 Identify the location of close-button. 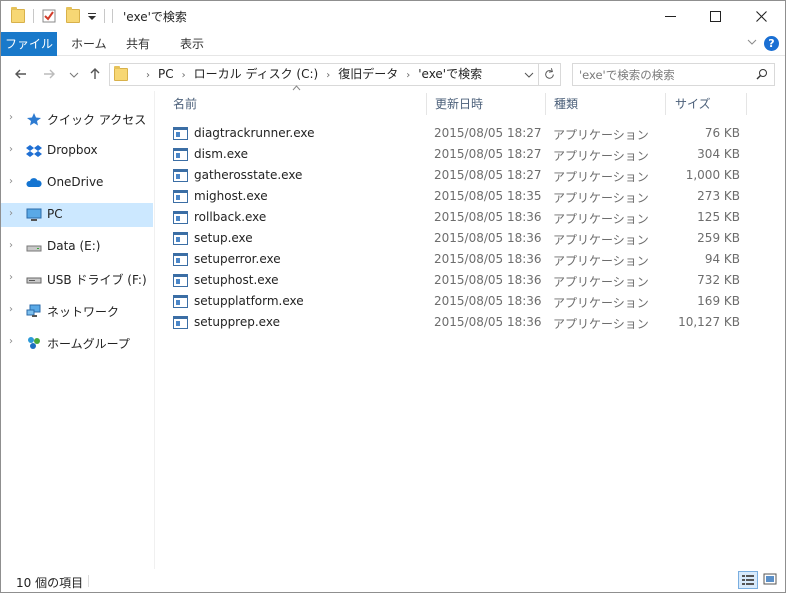
(761, 16).